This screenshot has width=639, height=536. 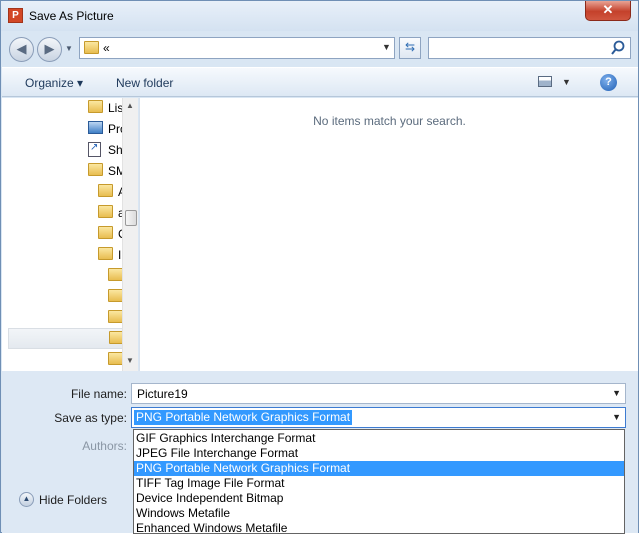 I want to click on refresh-button: ⇆, so click(x=410, y=48).